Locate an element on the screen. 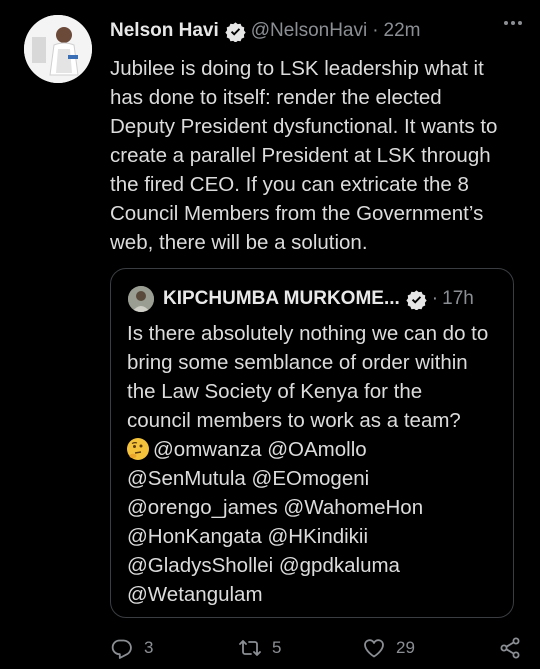 The image size is (540, 669). thinking-face-emoji is located at coordinates (138, 449).